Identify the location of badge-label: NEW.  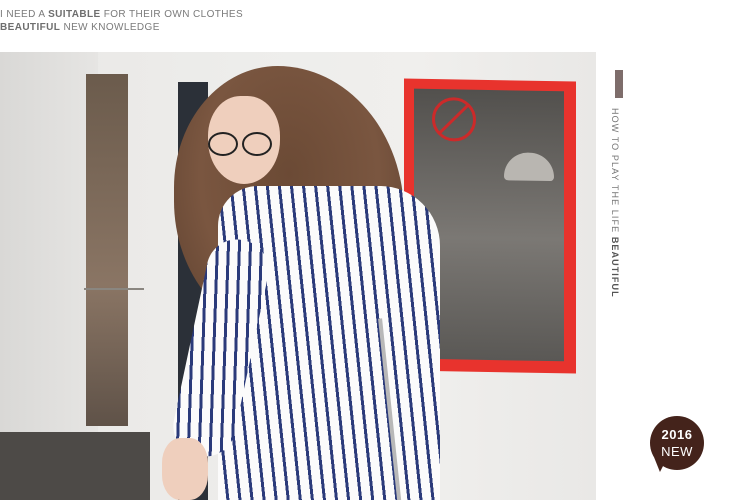
(677, 451).